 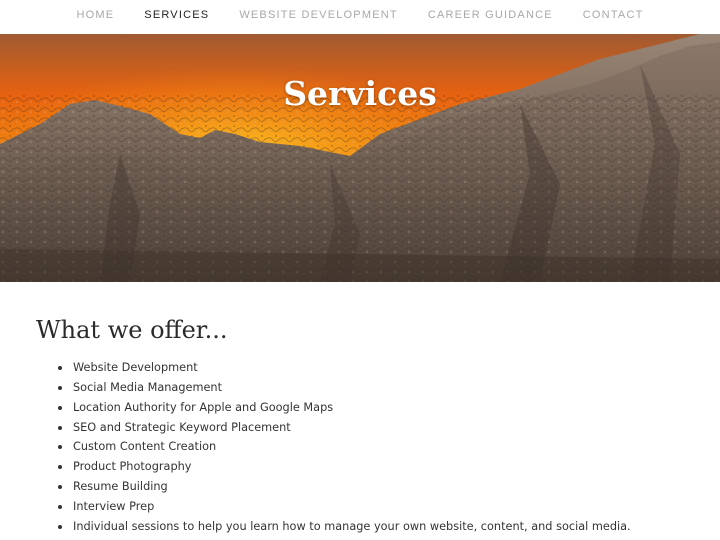 What do you see at coordinates (377, 388) in the screenshot?
I see `list-item: Social Media Management` at bounding box center [377, 388].